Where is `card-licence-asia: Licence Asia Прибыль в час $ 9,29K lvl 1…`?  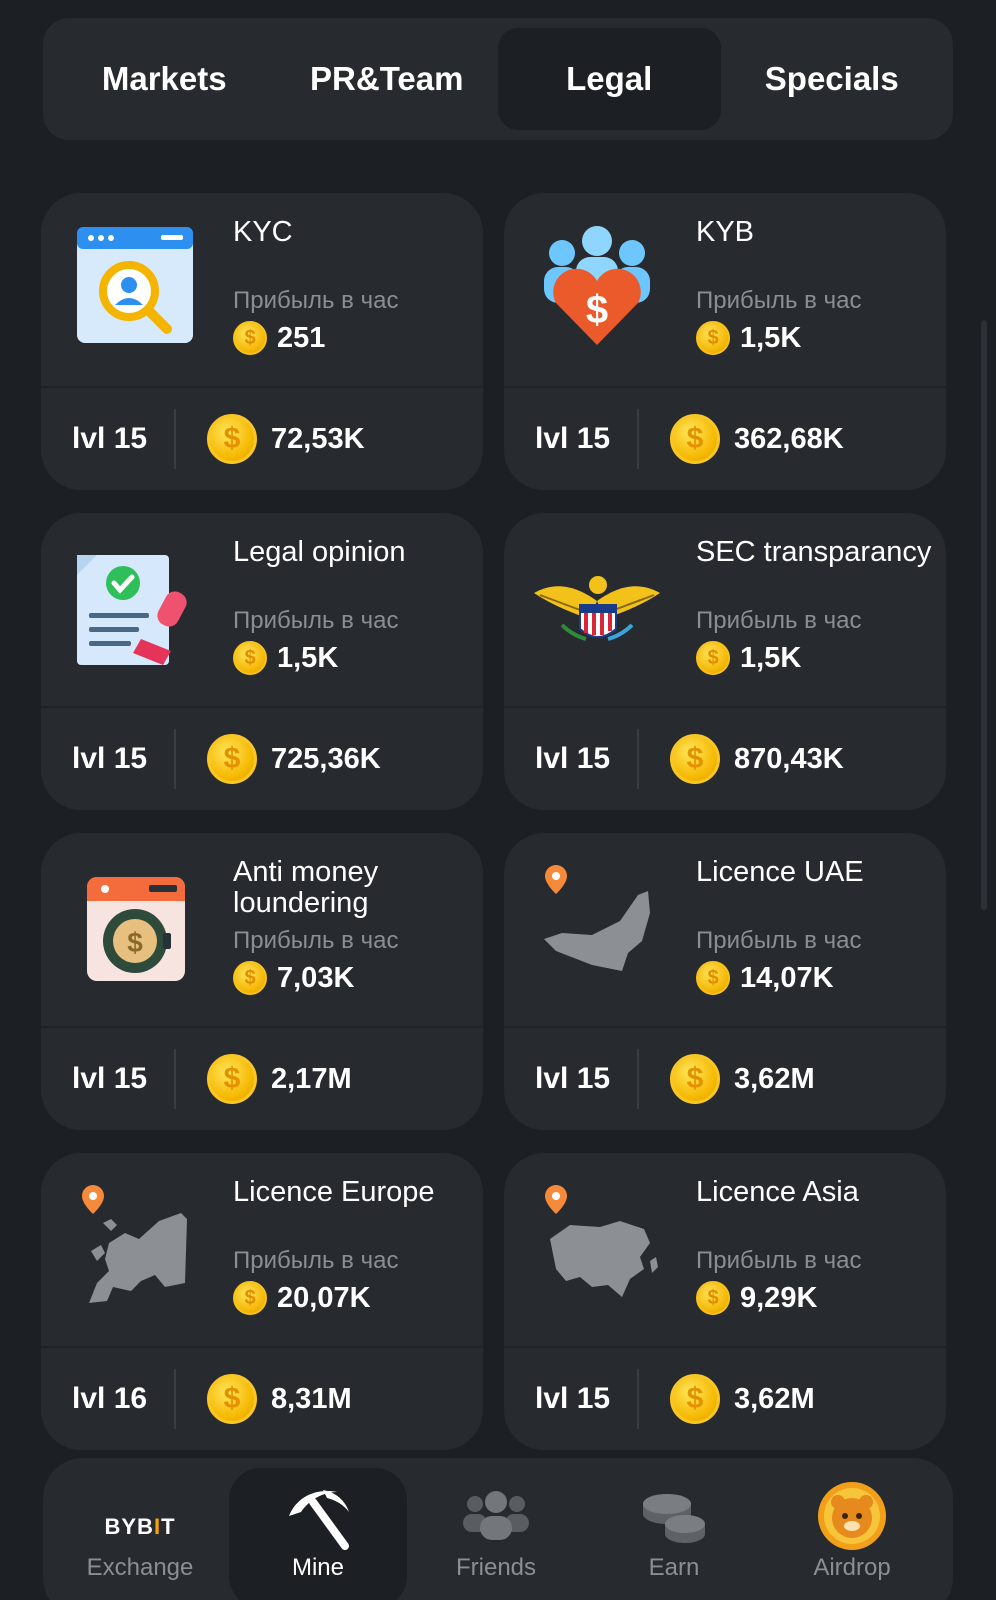
card-licence-asia: Licence Asia Прибыль в час $ 9,29K lvl 1… is located at coordinates (725, 1301).